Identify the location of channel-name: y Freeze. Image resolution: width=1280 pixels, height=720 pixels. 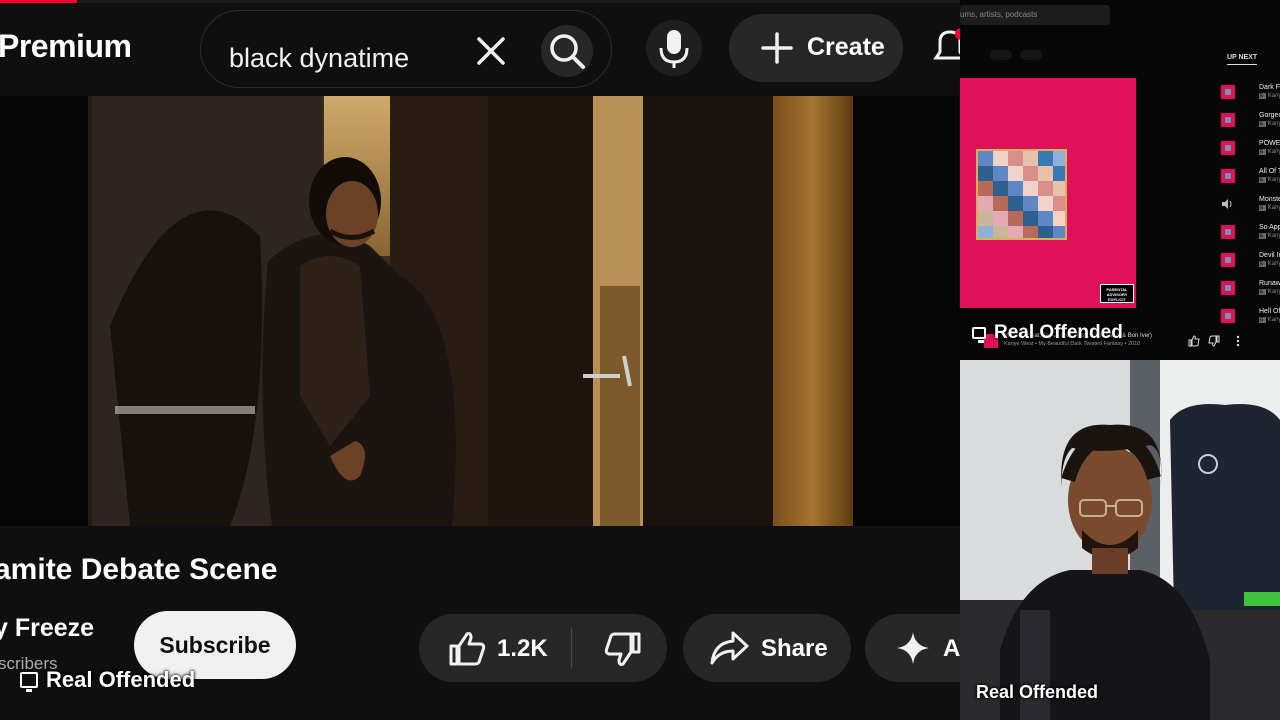
(47, 628).